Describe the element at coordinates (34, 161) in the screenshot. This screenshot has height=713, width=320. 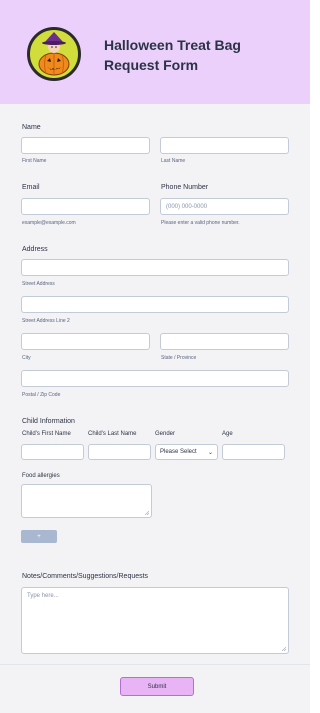
I see `first-name-sublabel: First Name` at that location.